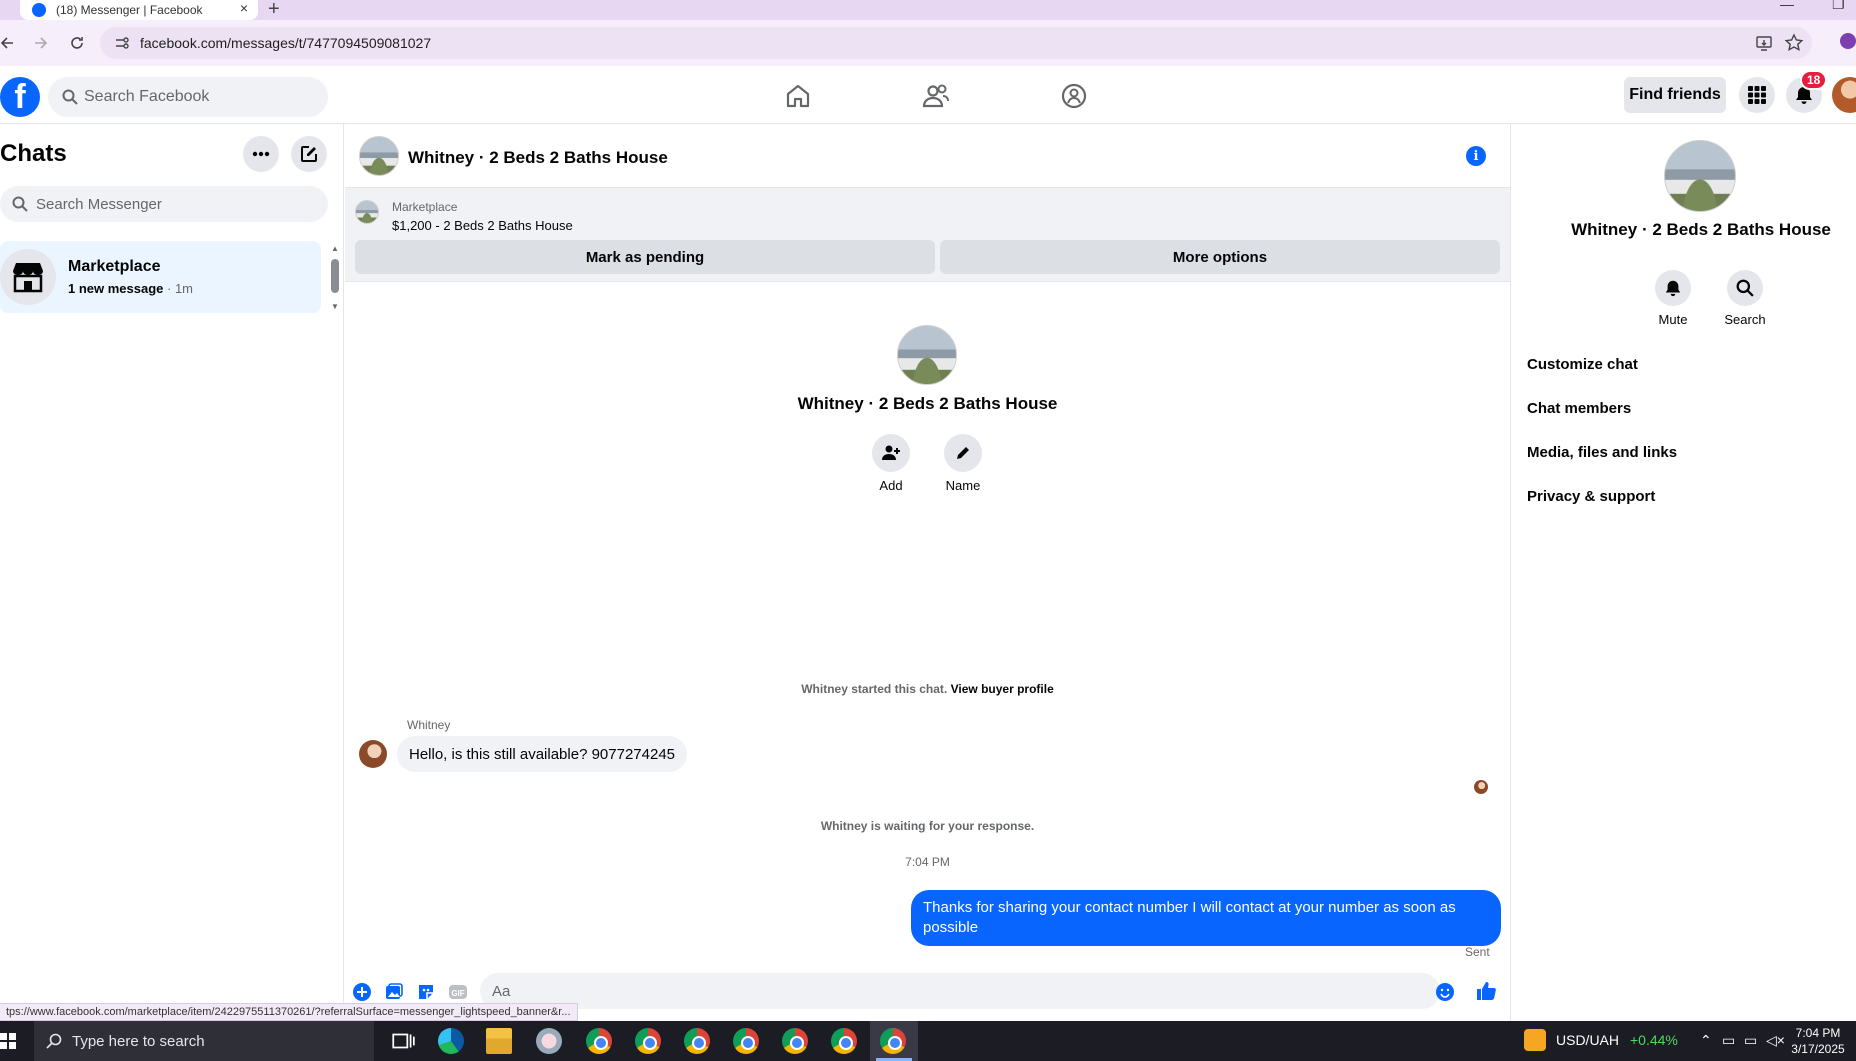  What do you see at coordinates (244, 8) in the screenshot?
I see `close-tab-icon: ×` at bounding box center [244, 8].